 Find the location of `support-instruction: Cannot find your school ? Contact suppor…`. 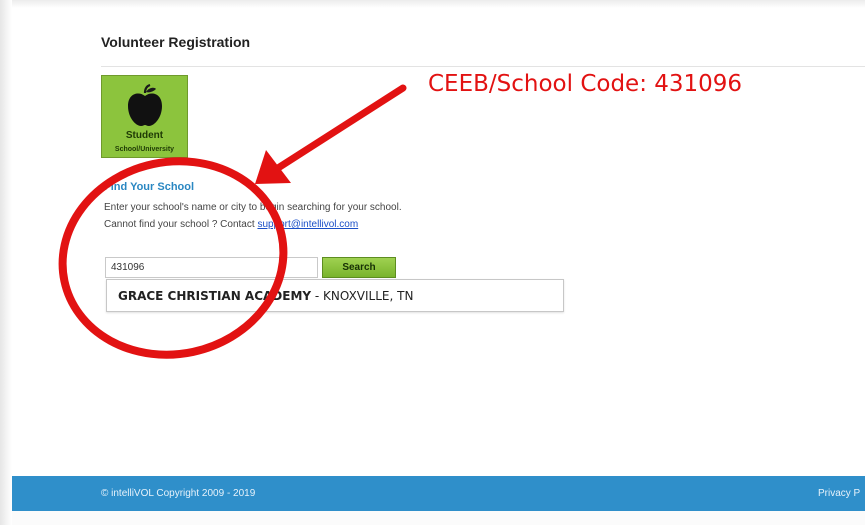

support-instruction: Cannot find your school ? Contact suppor… is located at coordinates (231, 224).